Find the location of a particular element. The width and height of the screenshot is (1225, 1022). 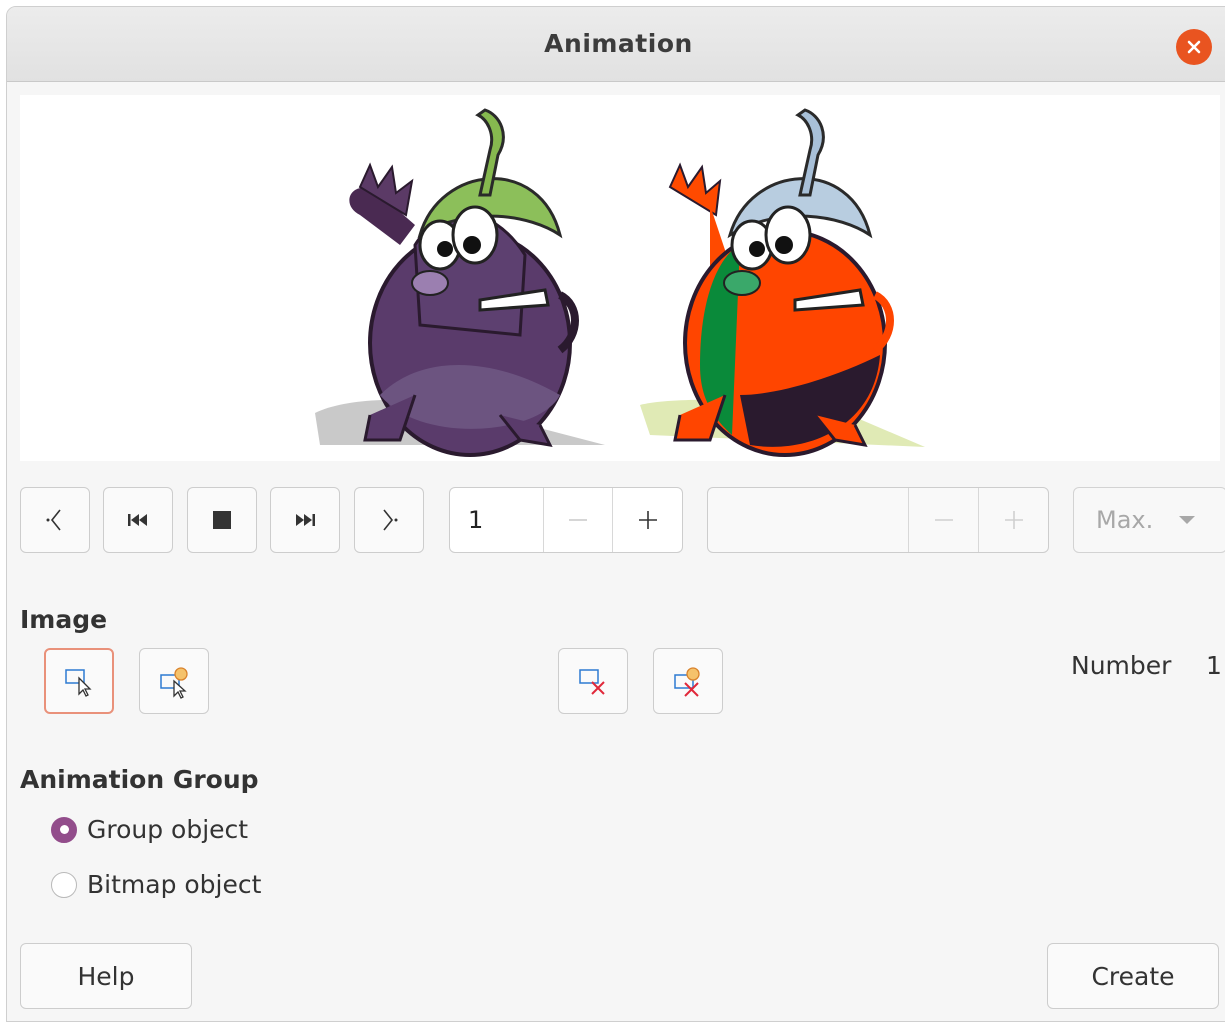

rewind-icon is located at coordinates (137, 520).